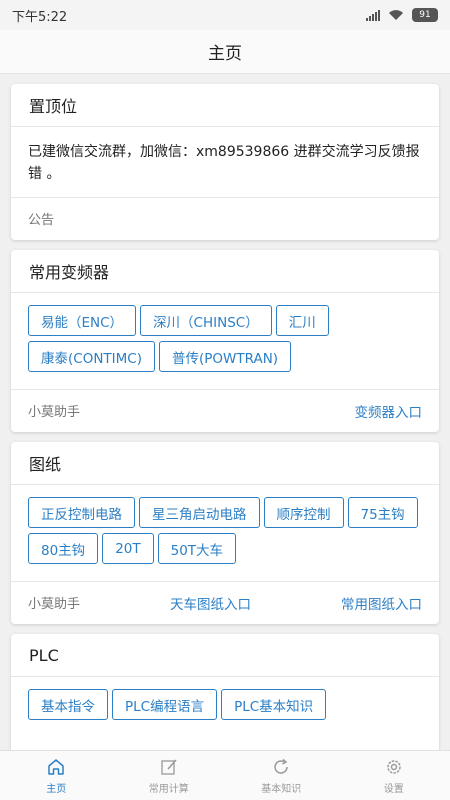 The height and width of the screenshot is (800, 450). Describe the element at coordinates (225, 463) in the screenshot. I see `drawings-card-title: 图纸` at that location.